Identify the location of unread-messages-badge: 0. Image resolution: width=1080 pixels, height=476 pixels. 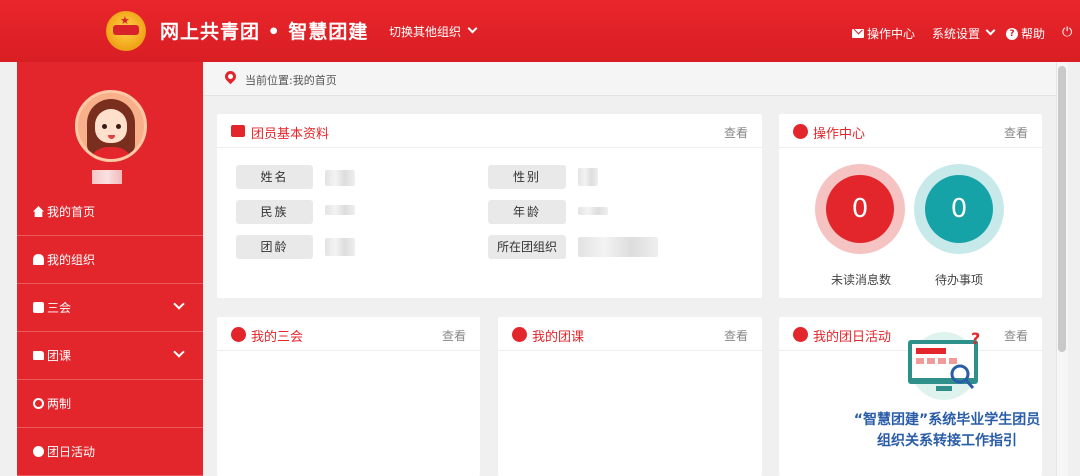
(860, 209).